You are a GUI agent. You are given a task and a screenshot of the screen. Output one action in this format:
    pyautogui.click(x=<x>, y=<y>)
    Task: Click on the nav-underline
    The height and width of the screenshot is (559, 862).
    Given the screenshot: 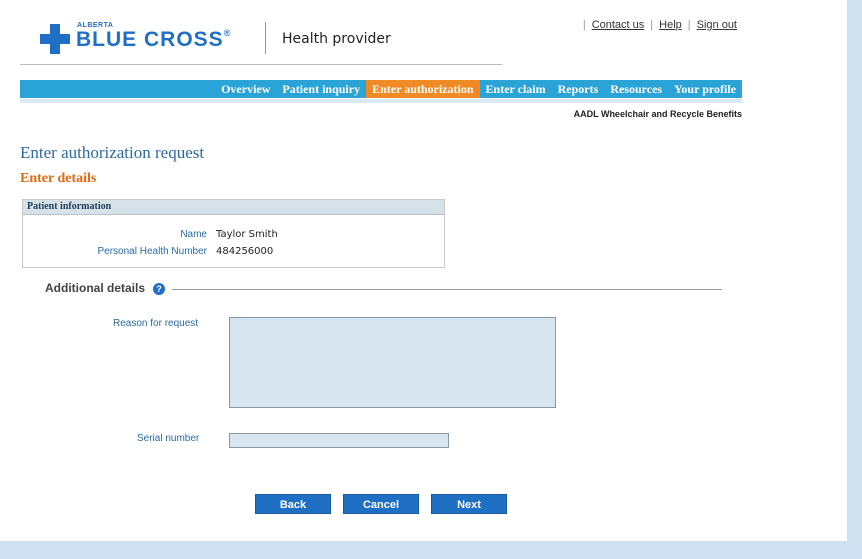 What is the action you would take?
    pyautogui.click(x=381, y=101)
    